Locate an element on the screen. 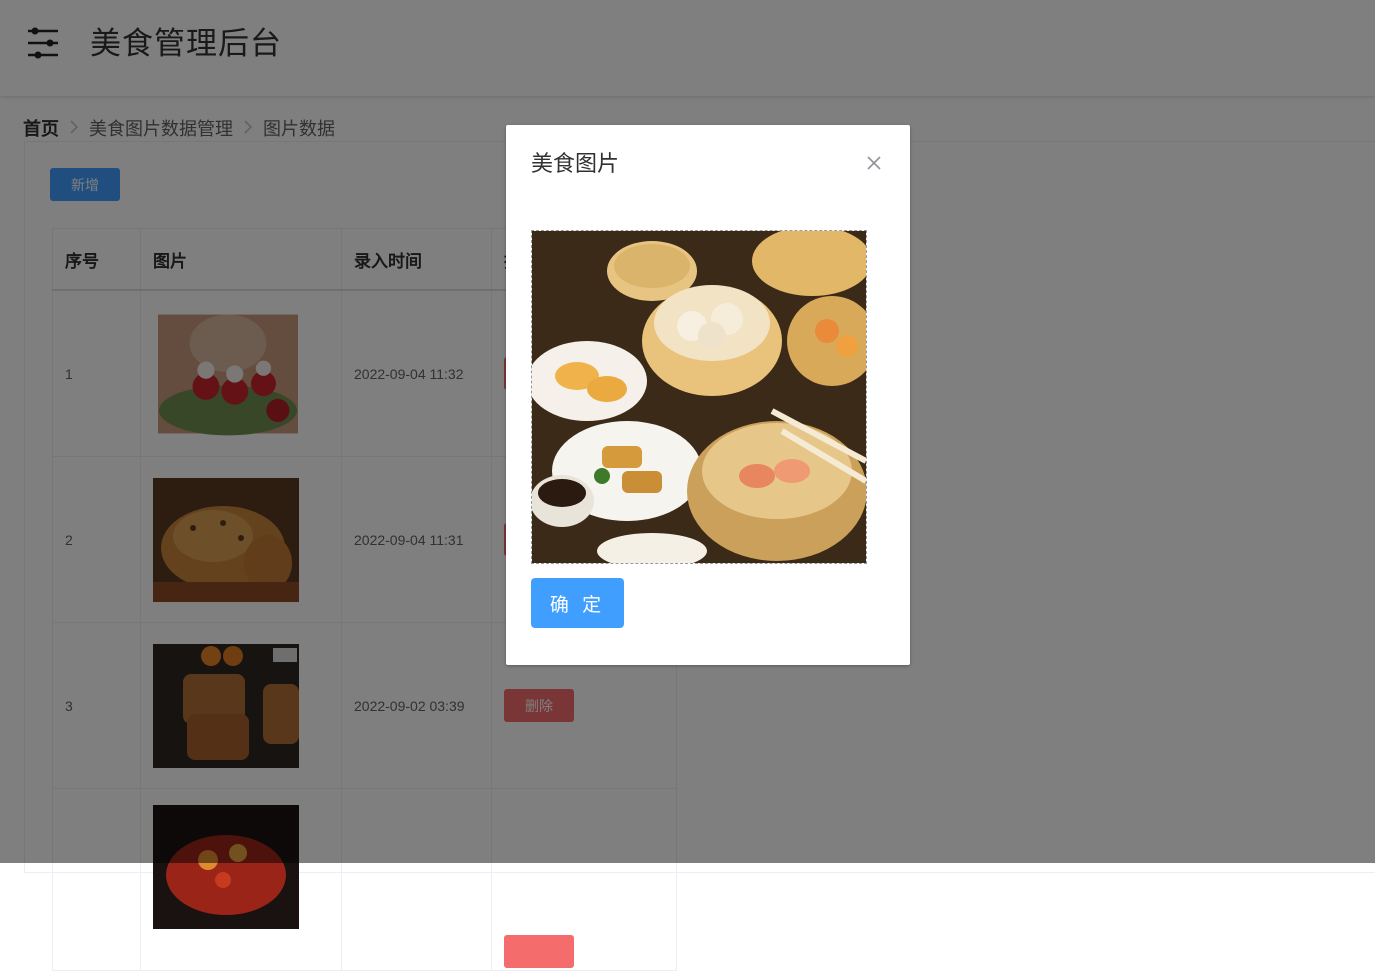 This screenshot has width=1375, height=971. dim-sum-image is located at coordinates (699, 397).